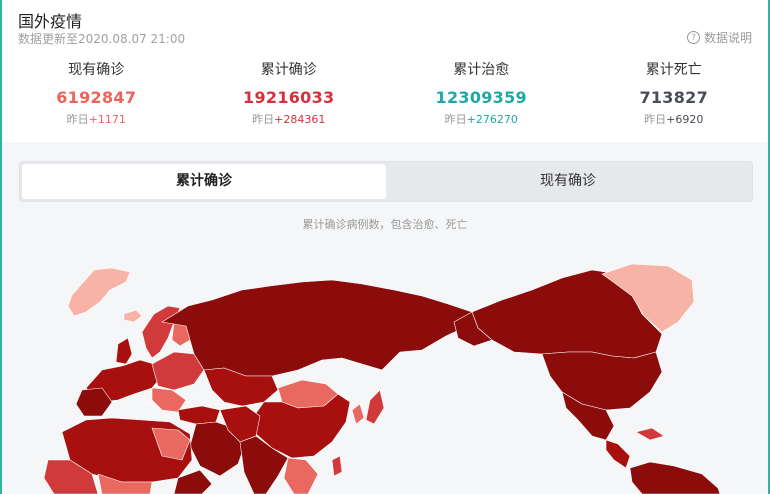 The height and width of the screenshot is (494, 770). Describe the element at coordinates (375, 407) in the screenshot. I see `map-region-japan` at that location.